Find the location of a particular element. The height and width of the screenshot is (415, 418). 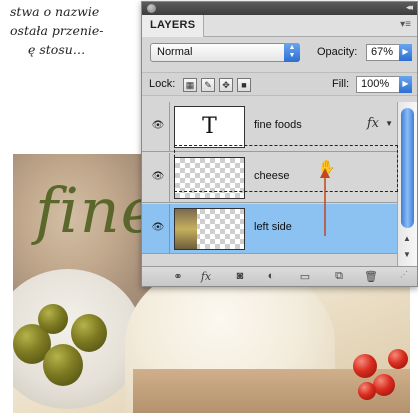

layer-thumbnail: T is located at coordinates (209, 127).